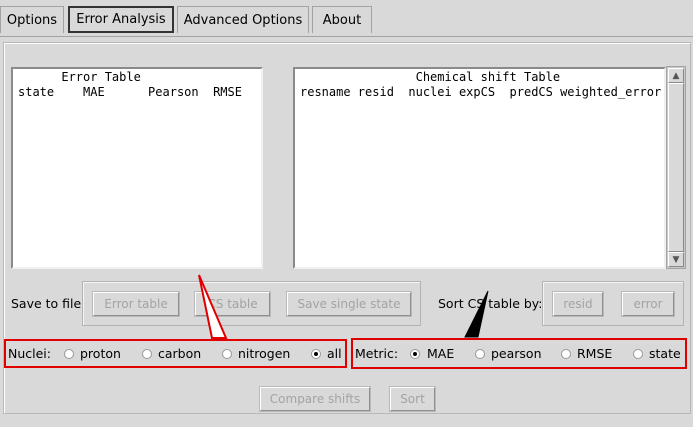  I want to click on black-callout-pointer, so click(476, 314).